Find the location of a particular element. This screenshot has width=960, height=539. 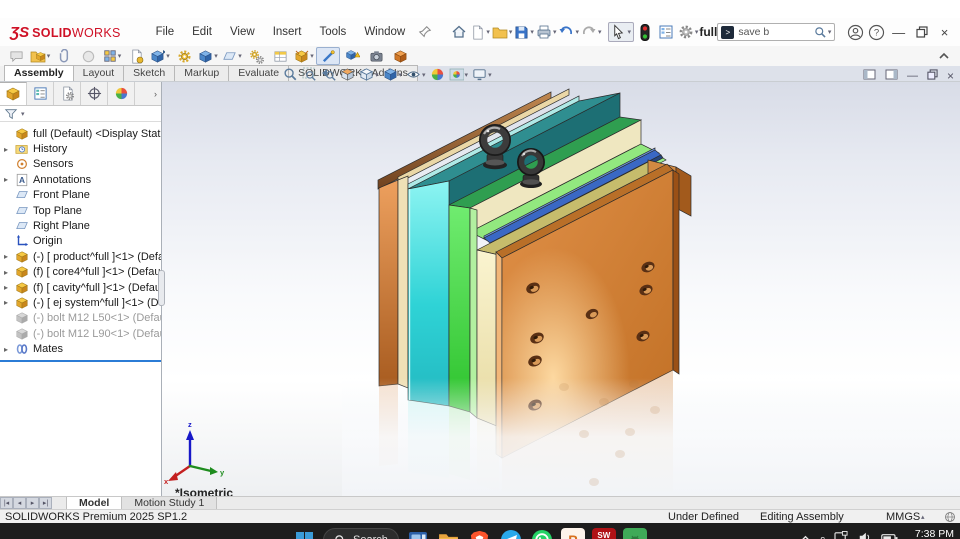

tab-evaluate: Evaluate is located at coordinates (259, 73).